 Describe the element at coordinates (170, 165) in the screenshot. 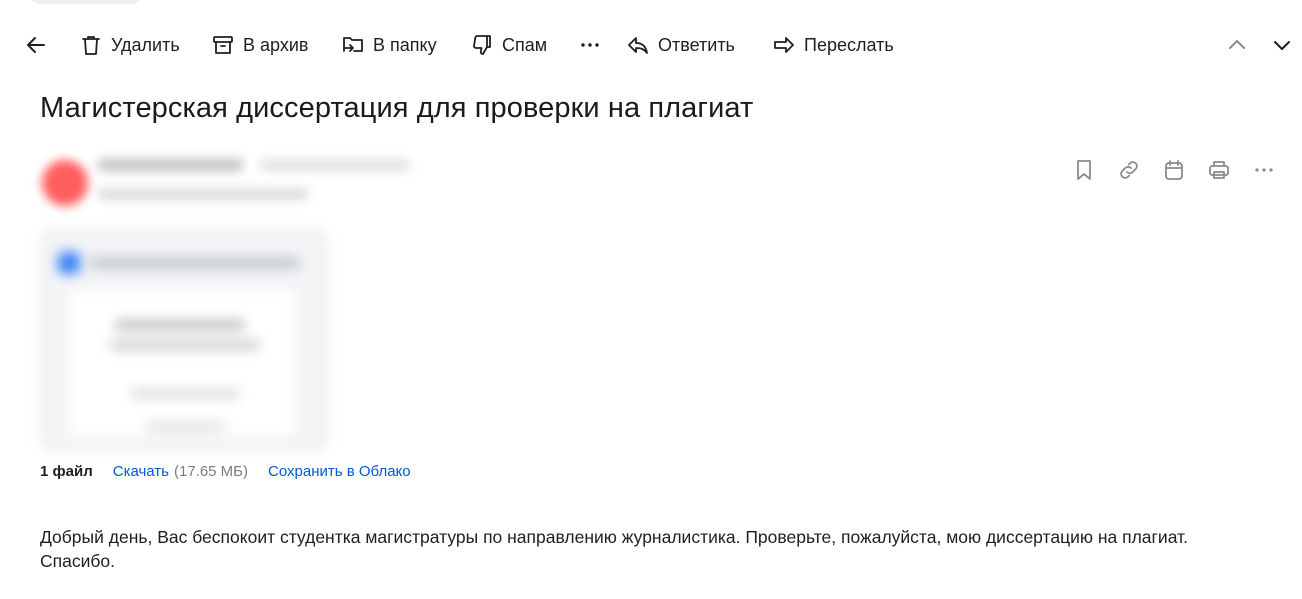

I see `sender-name-blurred` at that location.